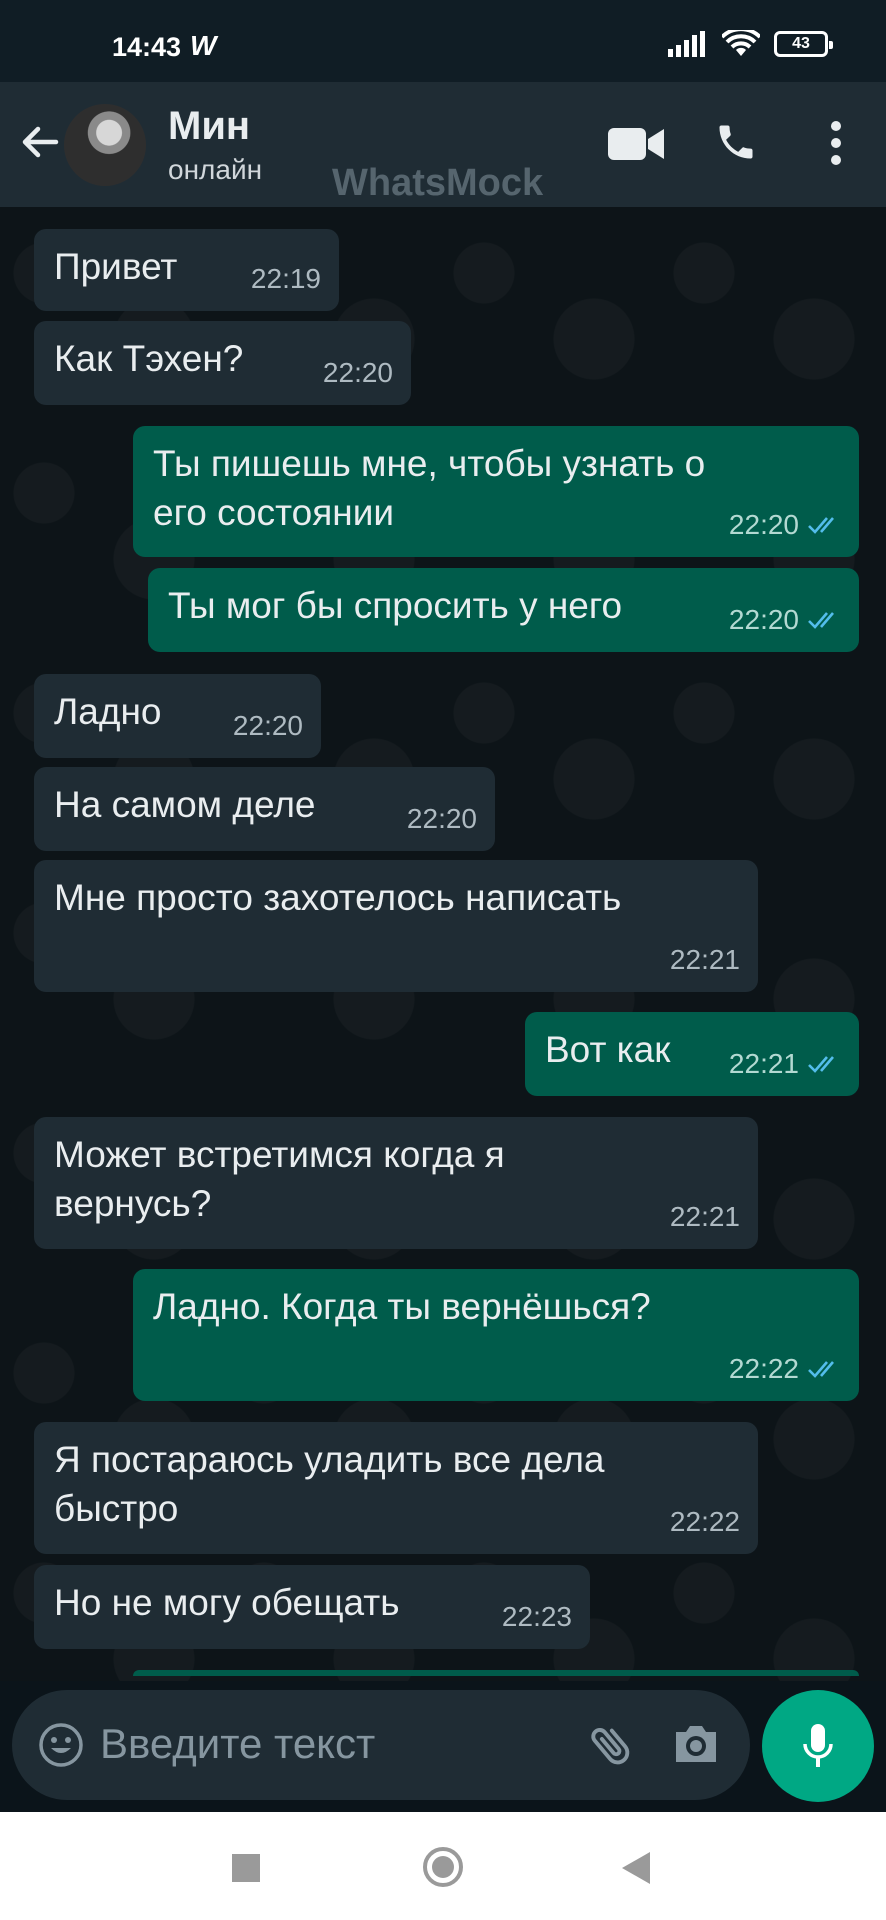 The height and width of the screenshot is (1920, 886). Describe the element at coordinates (246, 1868) in the screenshot. I see `recents-button-icon` at that location.